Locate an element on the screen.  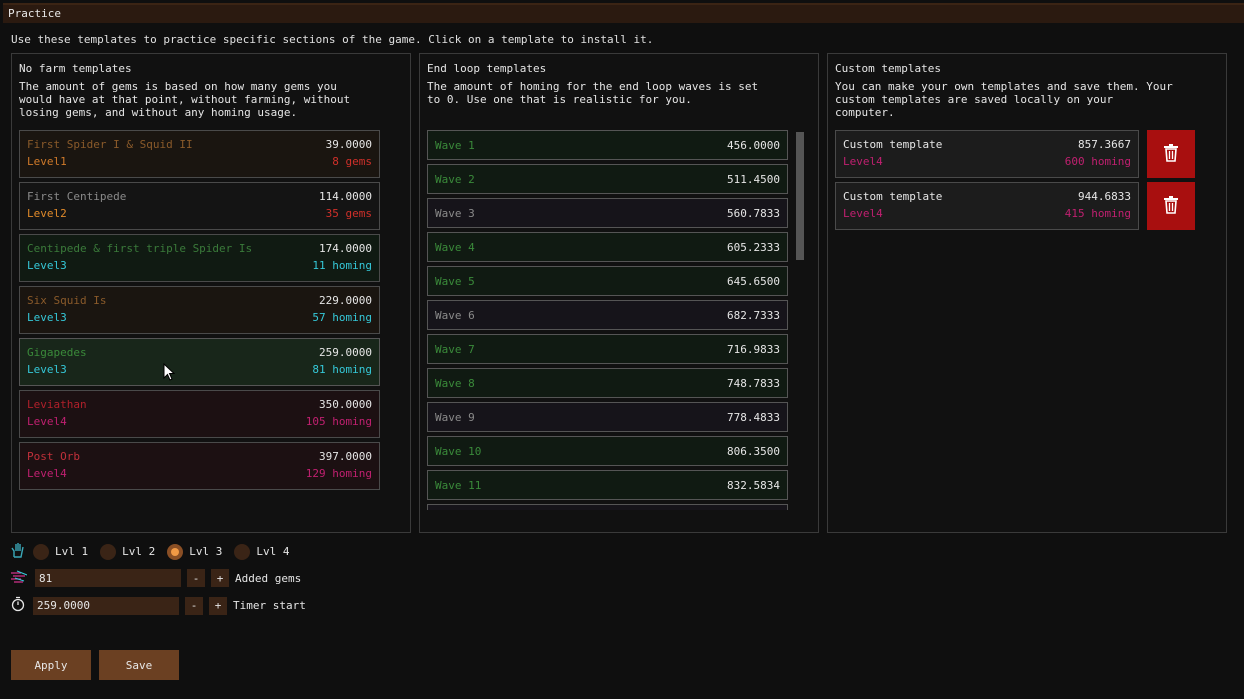
wave-timer-value: 832.5834 is located at coordinates (753, 485).